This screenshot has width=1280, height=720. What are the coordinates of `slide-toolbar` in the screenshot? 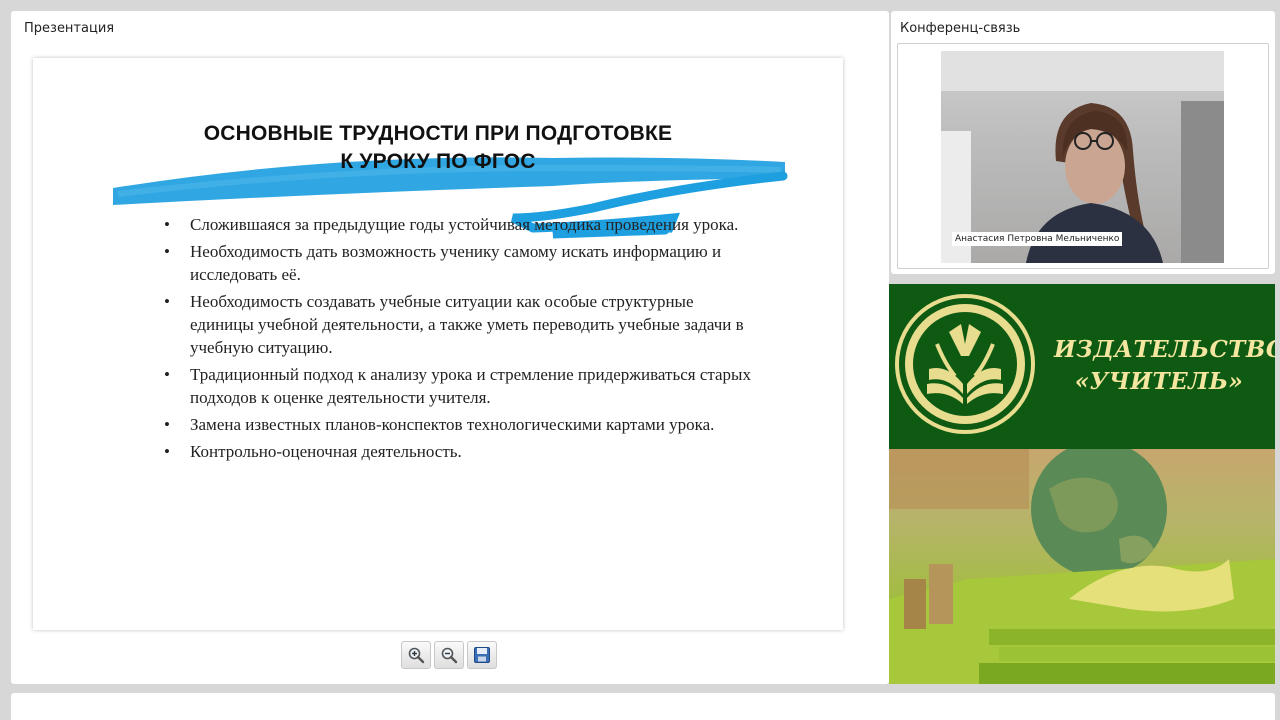 It's located at (449, 656).